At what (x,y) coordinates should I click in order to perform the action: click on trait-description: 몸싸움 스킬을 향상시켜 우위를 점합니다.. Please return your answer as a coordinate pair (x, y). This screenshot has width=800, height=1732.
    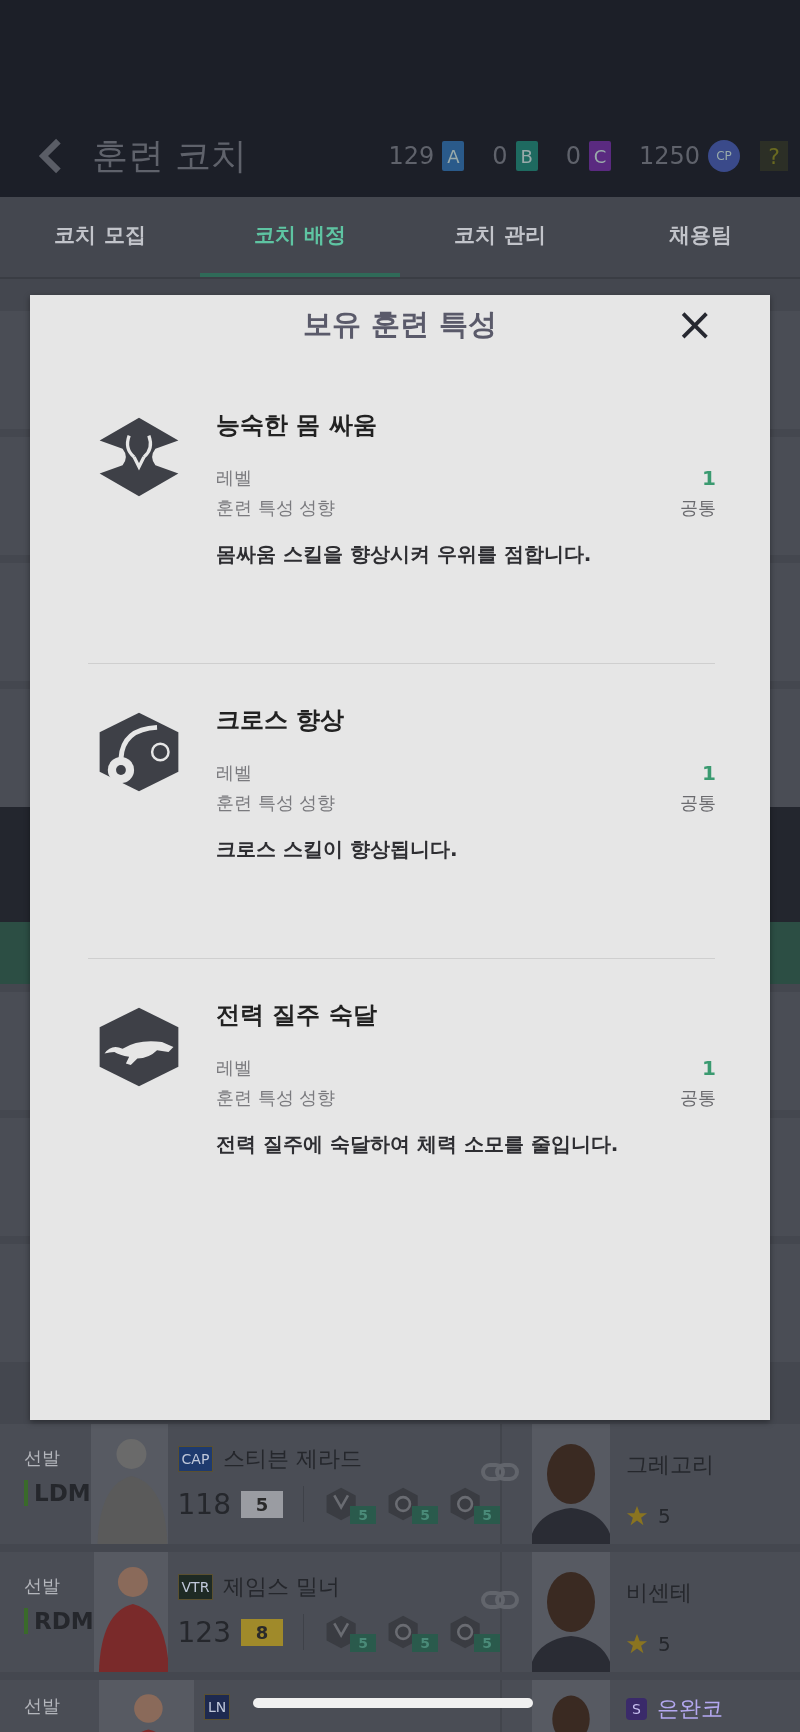
    Looking at the image, I should click on (404, 554).